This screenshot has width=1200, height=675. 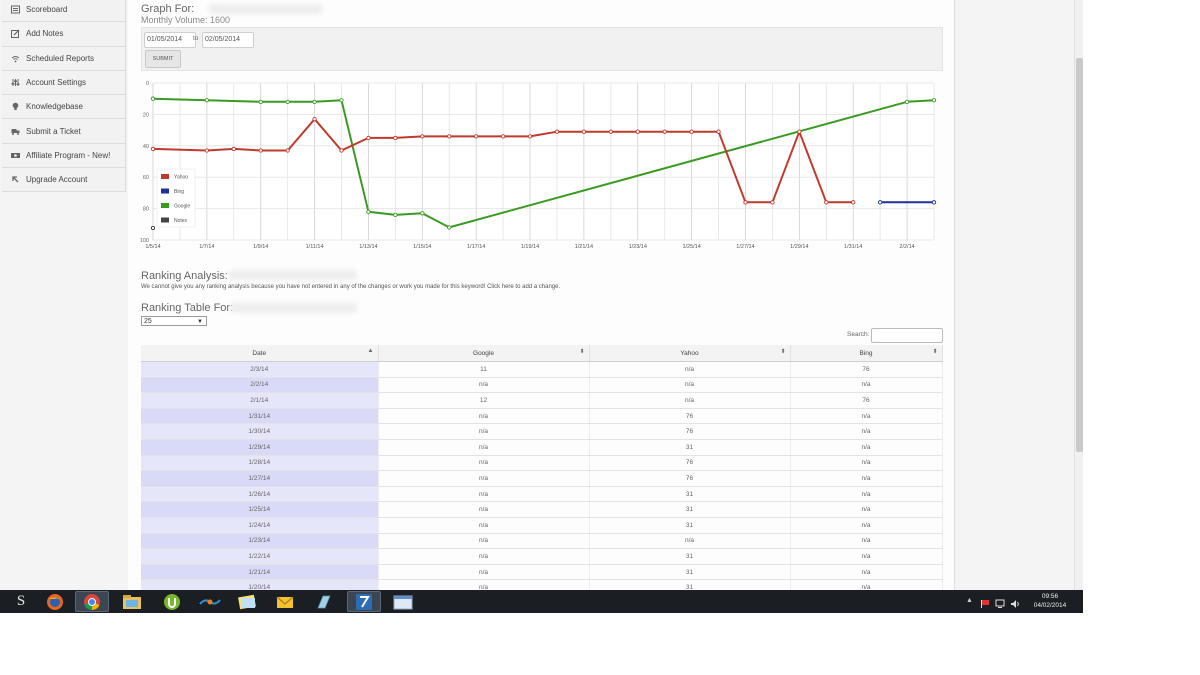 What do you see at coordinates (181, 178) in the screenshot?
I see `legend-label-yahoo: Yahoo` at bounding box center [181, 178].